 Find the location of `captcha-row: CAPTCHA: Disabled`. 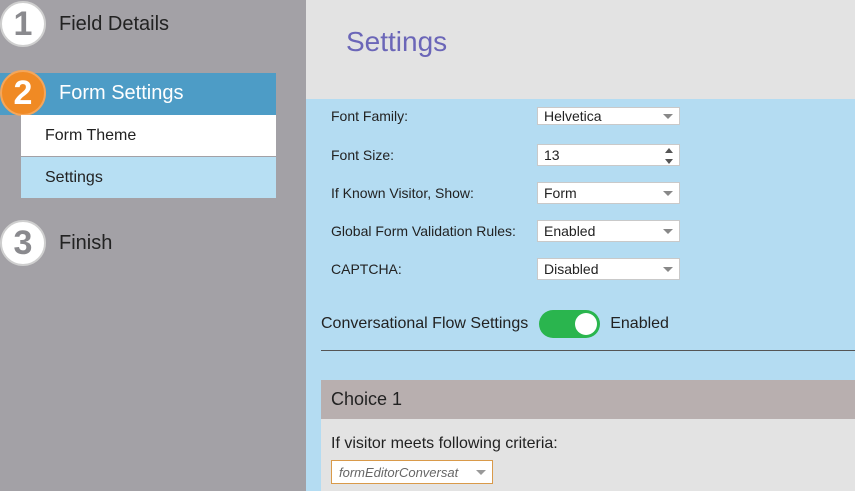

captcha-row: CAPTCHA: Disabled is located at coordinates (511, 269).